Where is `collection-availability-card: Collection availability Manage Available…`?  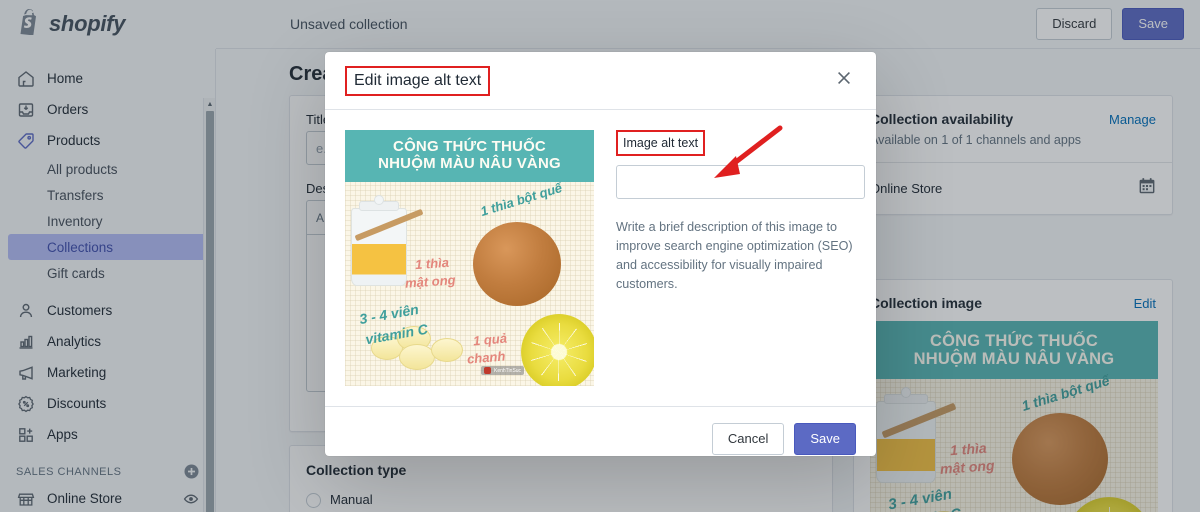 collection-availability-card: Collection availability Manage Available… is located at coordinates (1013, 155).